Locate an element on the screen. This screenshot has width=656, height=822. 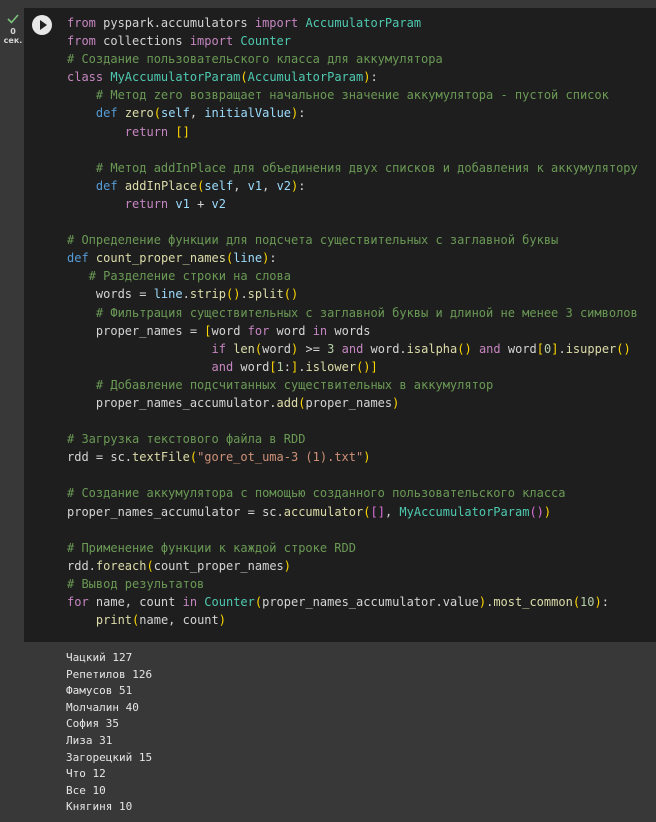
execution-time-unit: сек. is located at coordinates (13, 40).